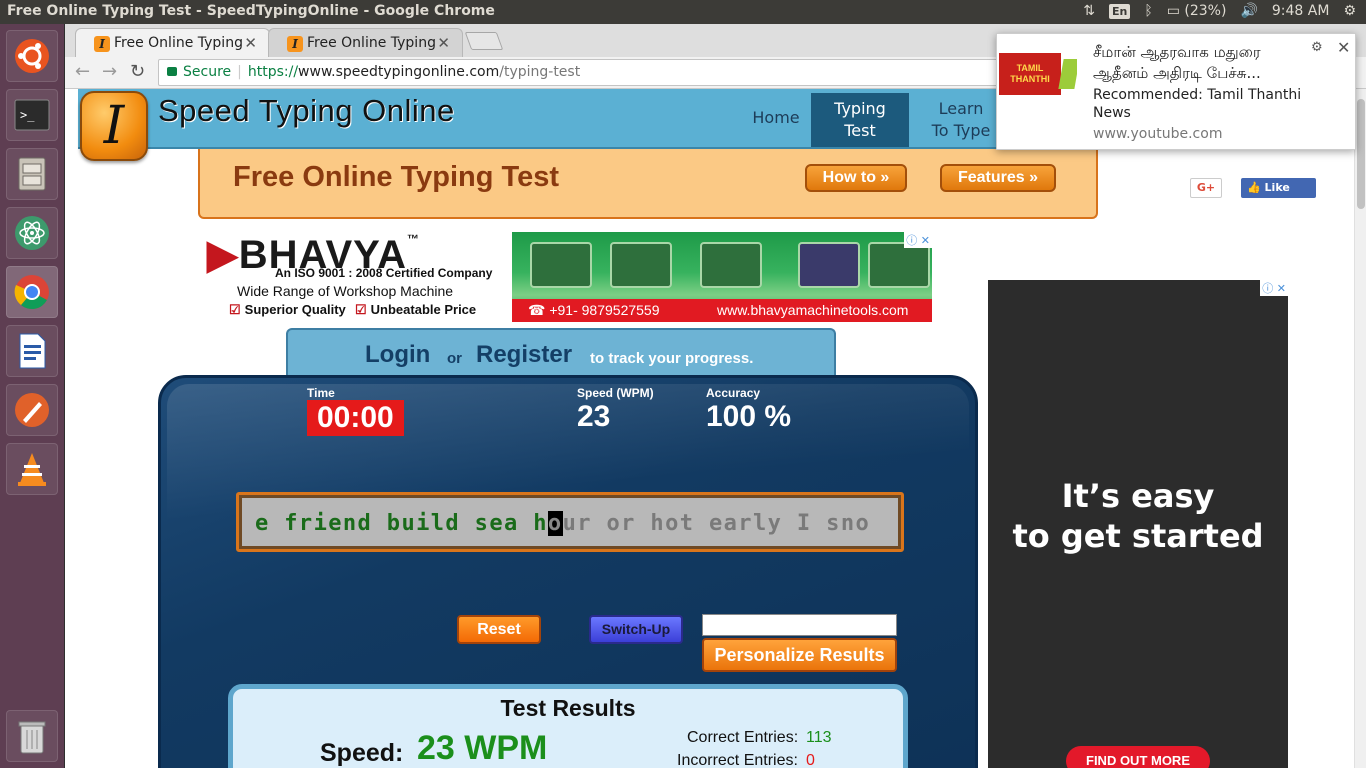 The width and height of the screenshot is (1366, 768). What do you see at coordinates (178, 43) in the screenshot?
I see `tab-label: Free Online Typing` at bounding box center [178, 43].